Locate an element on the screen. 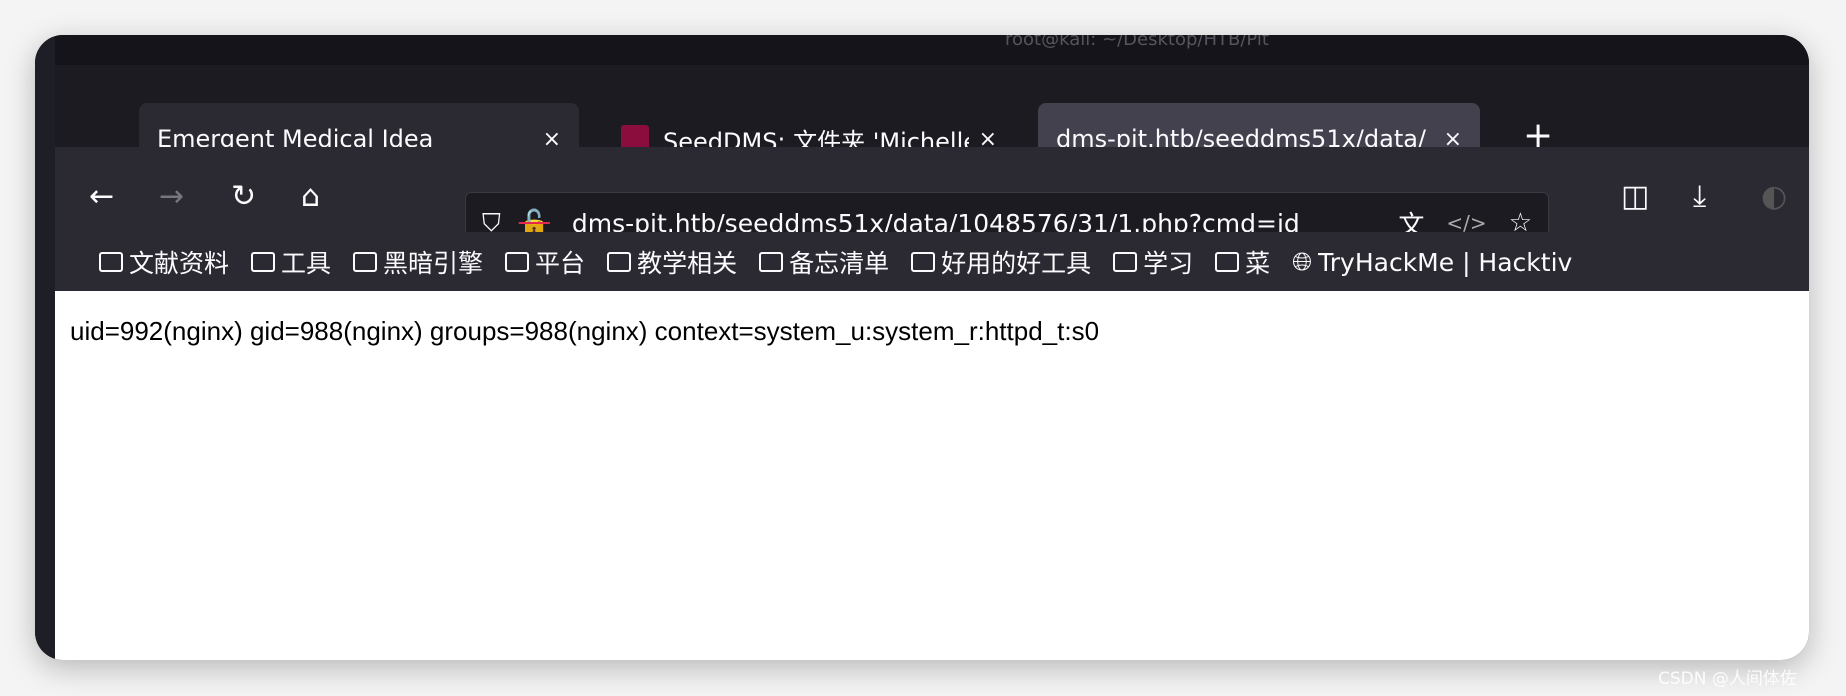 The height and width of the screenshot is (696, 1846). bookmark-folder: 学习 is located at coordinates (1153, 262).